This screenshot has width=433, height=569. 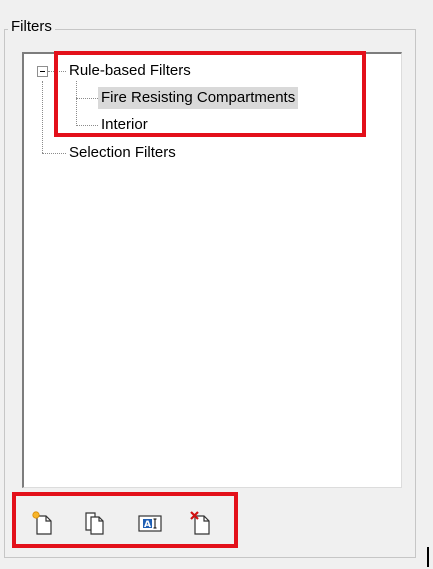 I want to click on highlight-frame-tree, so click(x=210, y=94).